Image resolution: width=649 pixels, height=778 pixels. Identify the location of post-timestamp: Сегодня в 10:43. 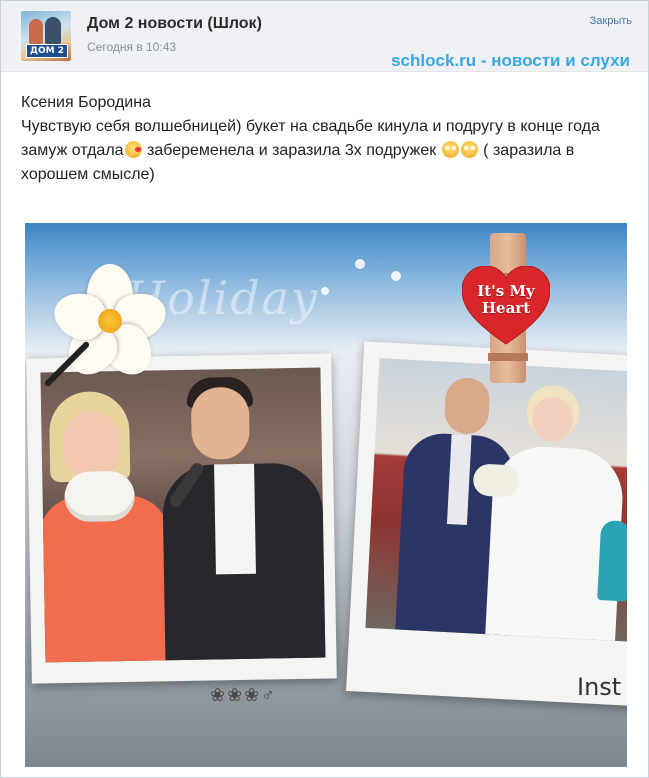
(131, 47).